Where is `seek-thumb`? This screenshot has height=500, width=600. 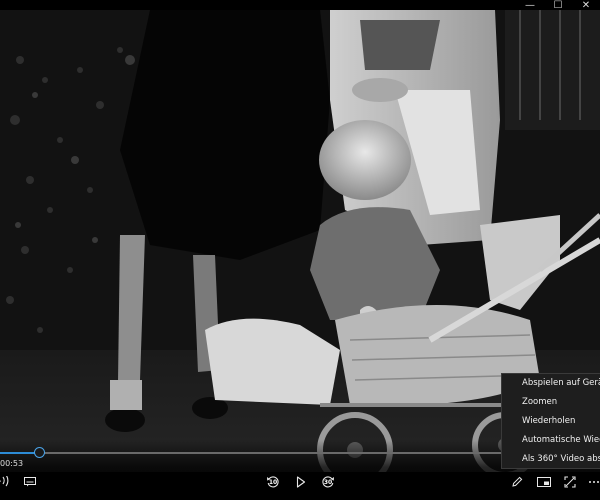 seek-thumb is located at coordinates (40, 452).